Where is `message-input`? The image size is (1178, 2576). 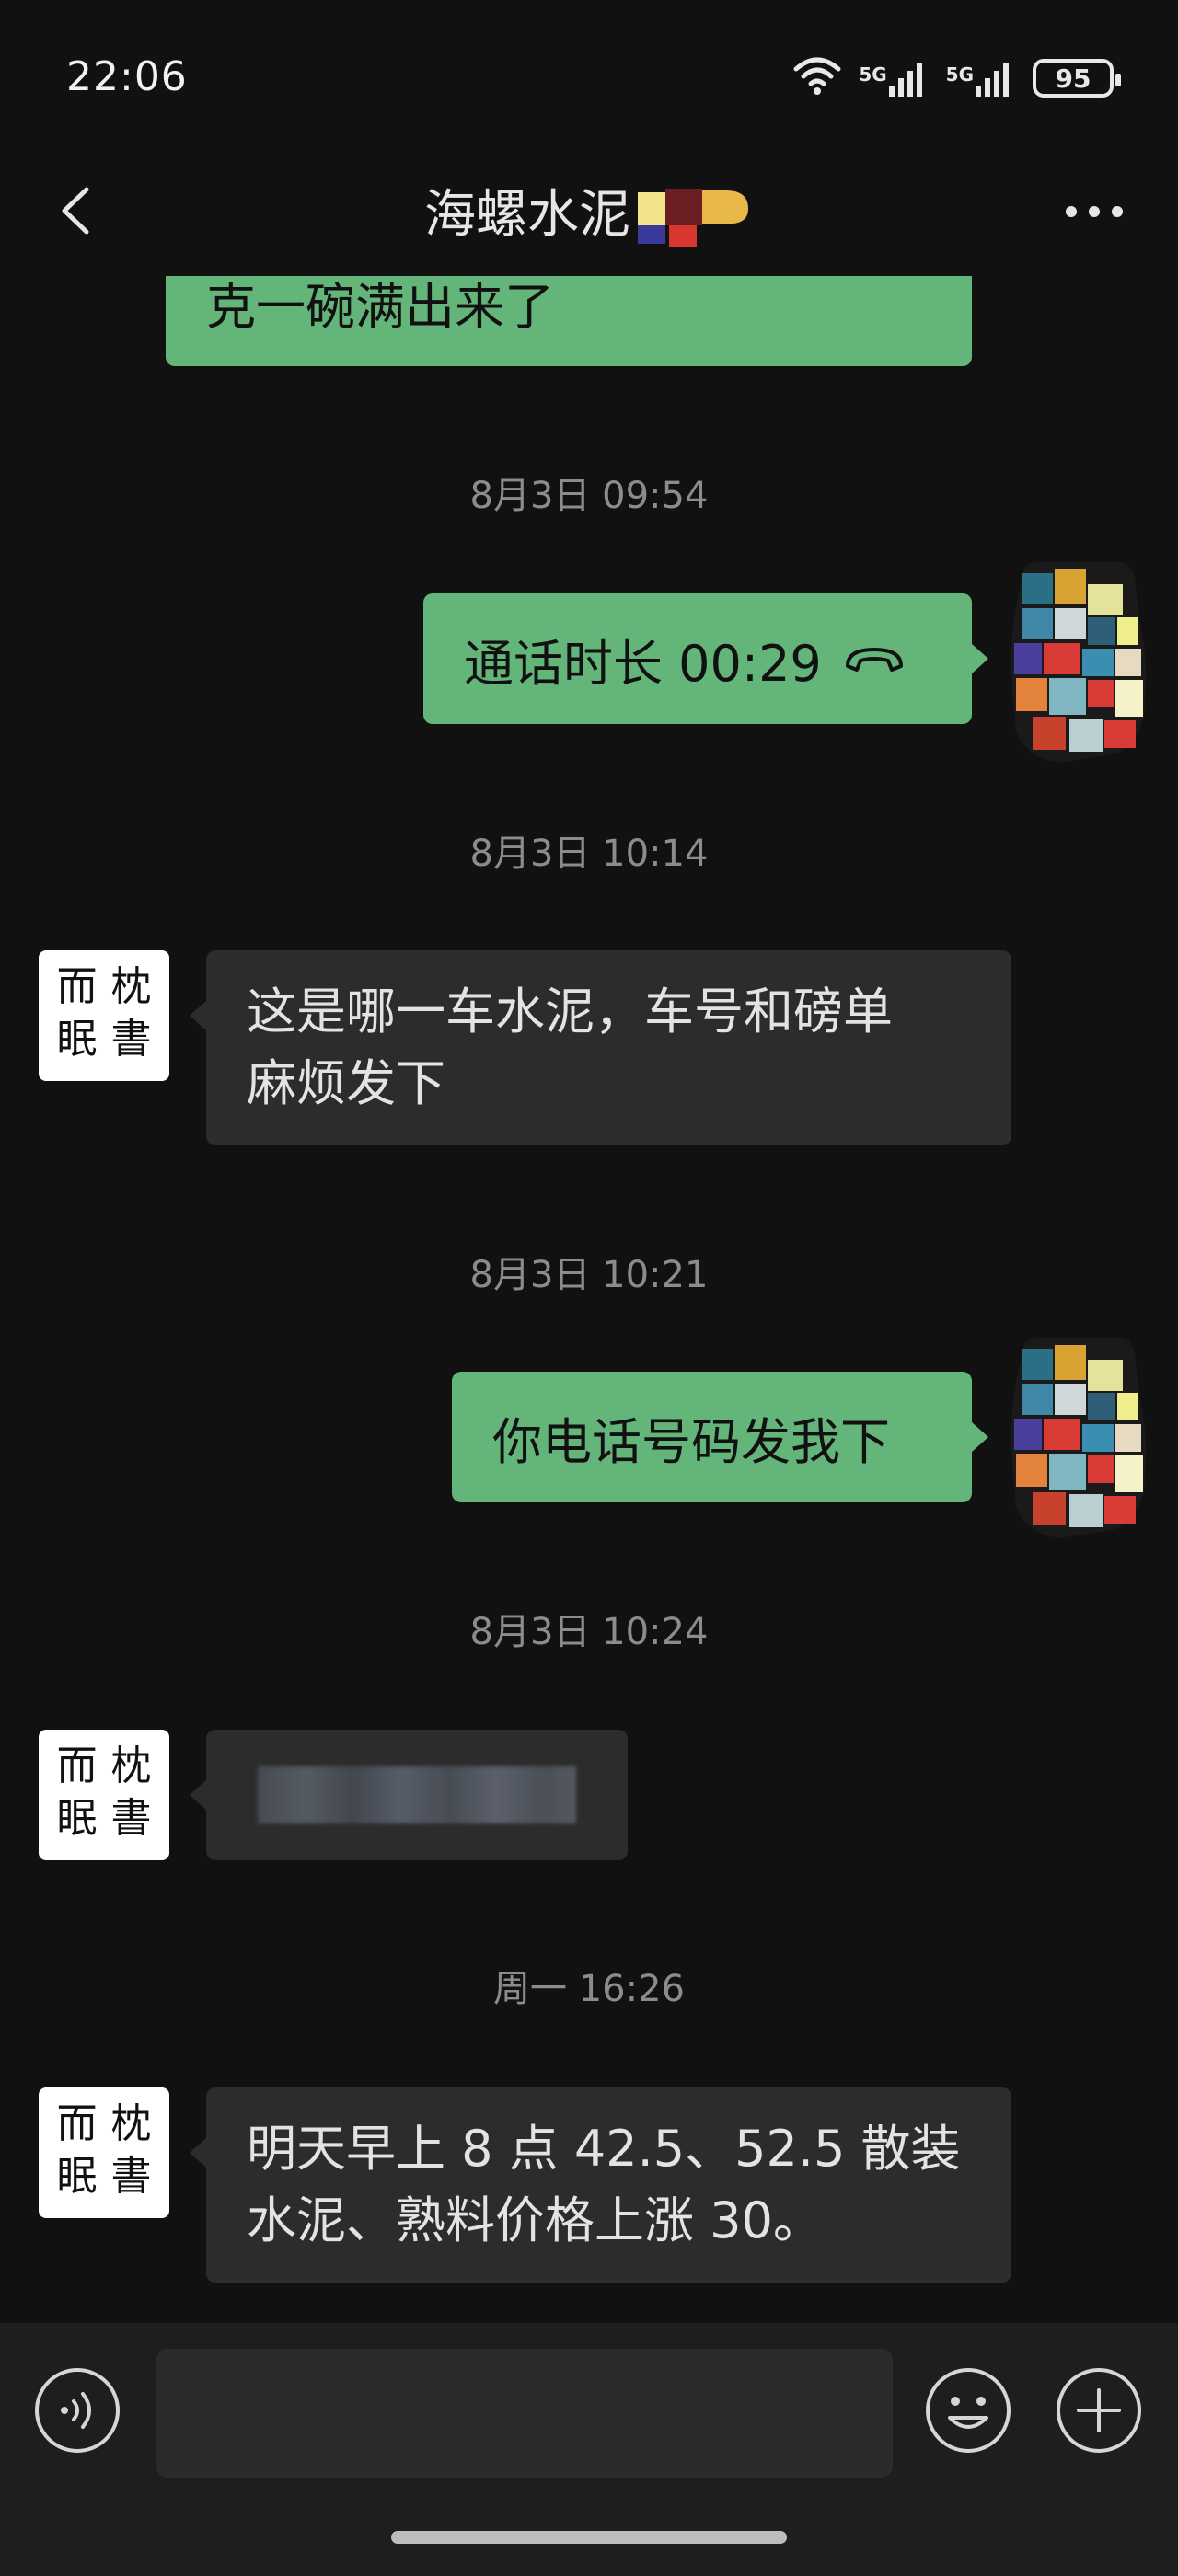
message-input is located at coordinates (524, 2413).